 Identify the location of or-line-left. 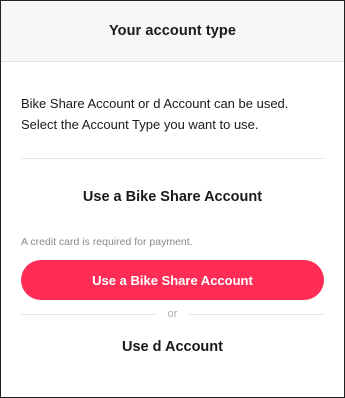
(88, 314).